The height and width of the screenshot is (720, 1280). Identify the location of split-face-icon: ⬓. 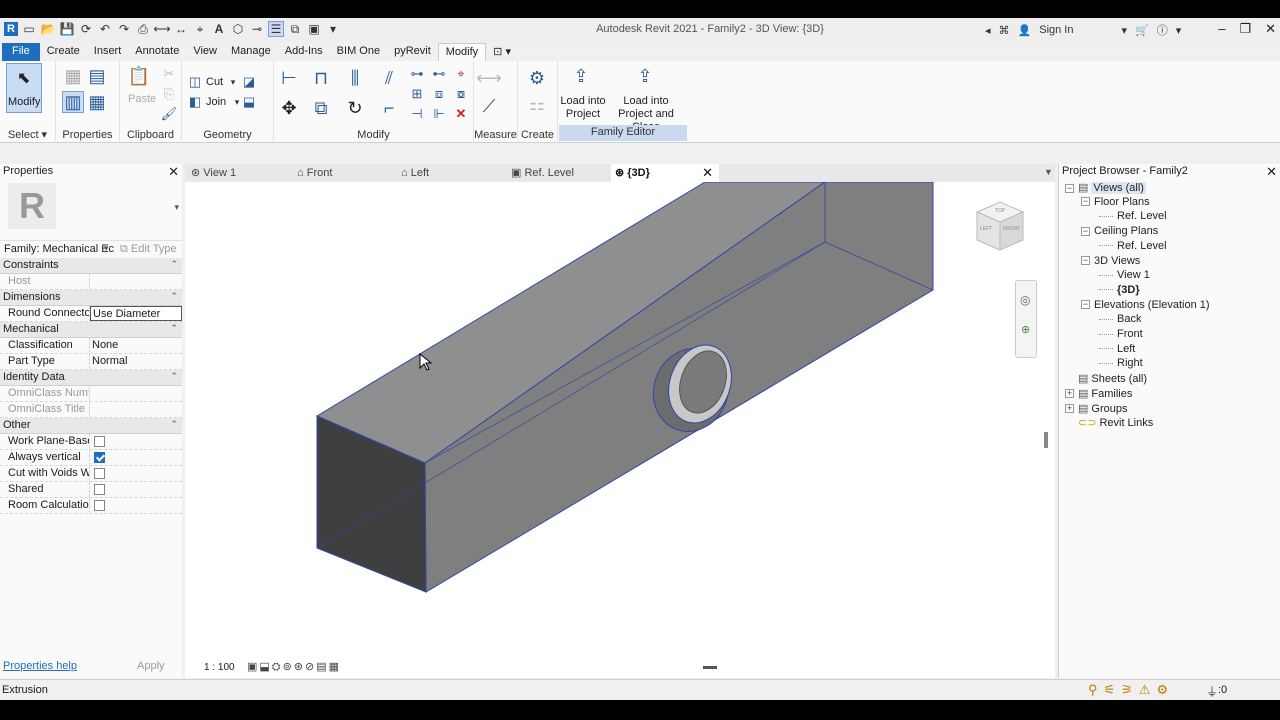
(249, 102).